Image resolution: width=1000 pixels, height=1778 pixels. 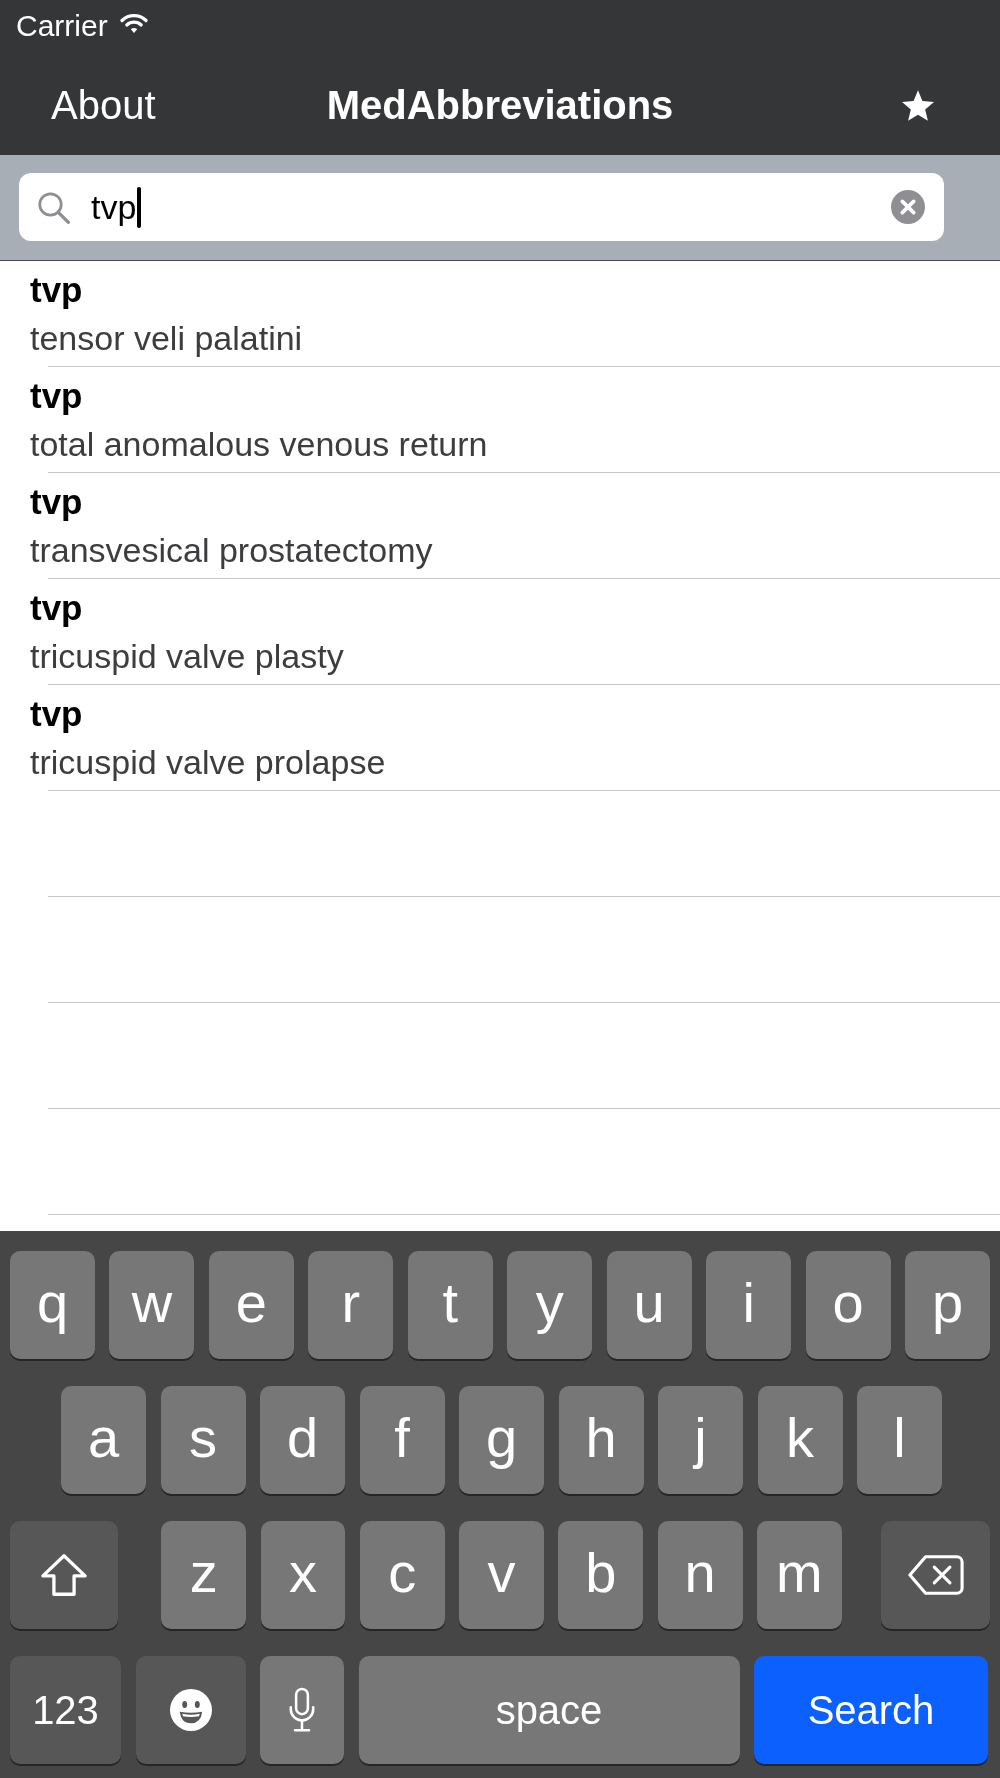 I want to click on search-key: Search, so click(x=871, y=1710).